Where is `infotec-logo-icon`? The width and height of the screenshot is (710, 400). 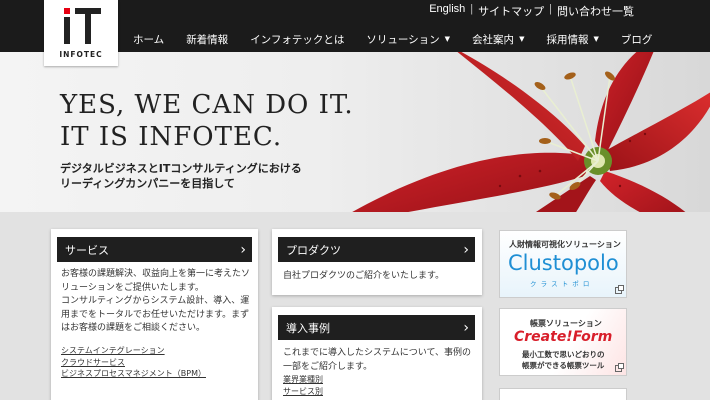 infotec-logo-icon is located at coordinates (82, 26).